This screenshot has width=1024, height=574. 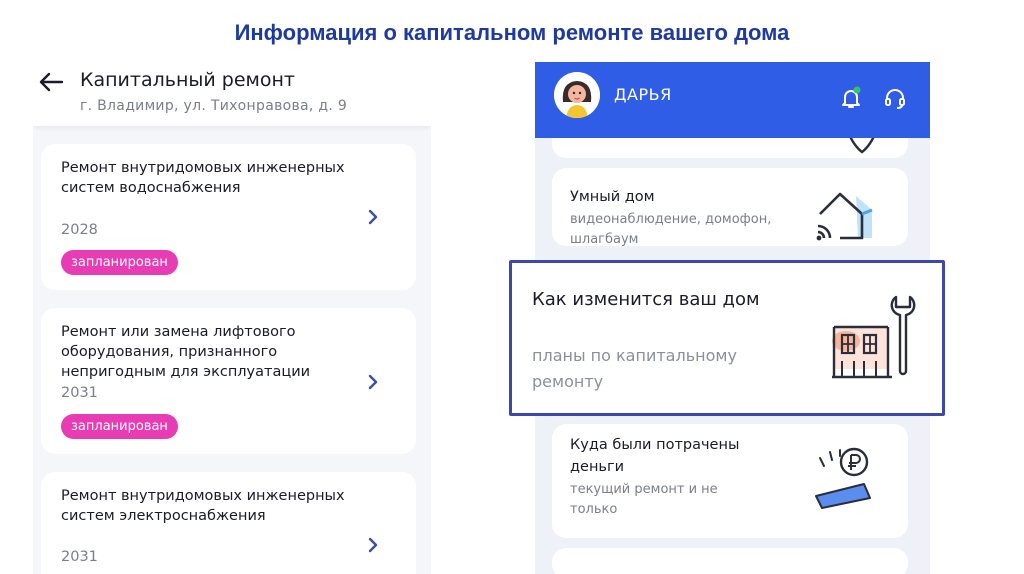 I want to click on avatar, so click(x=577, y=95).